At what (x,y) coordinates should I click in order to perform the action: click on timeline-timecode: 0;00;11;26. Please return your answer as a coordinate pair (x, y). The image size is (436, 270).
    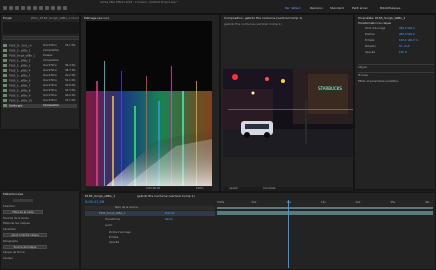
    Looking at the image, I should click on (94, 202).